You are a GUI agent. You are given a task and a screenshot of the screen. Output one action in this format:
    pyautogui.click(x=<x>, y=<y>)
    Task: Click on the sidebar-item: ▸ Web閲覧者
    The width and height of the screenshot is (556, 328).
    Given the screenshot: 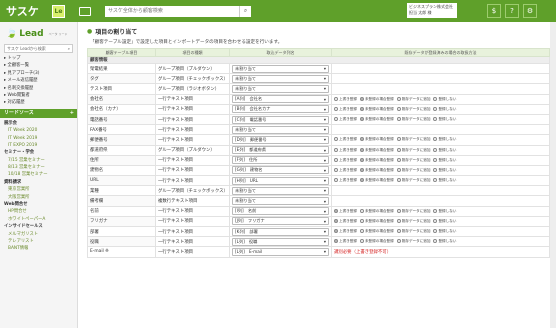 What is the action you would take?
    pyautogui.click(x=38, y=95)
    